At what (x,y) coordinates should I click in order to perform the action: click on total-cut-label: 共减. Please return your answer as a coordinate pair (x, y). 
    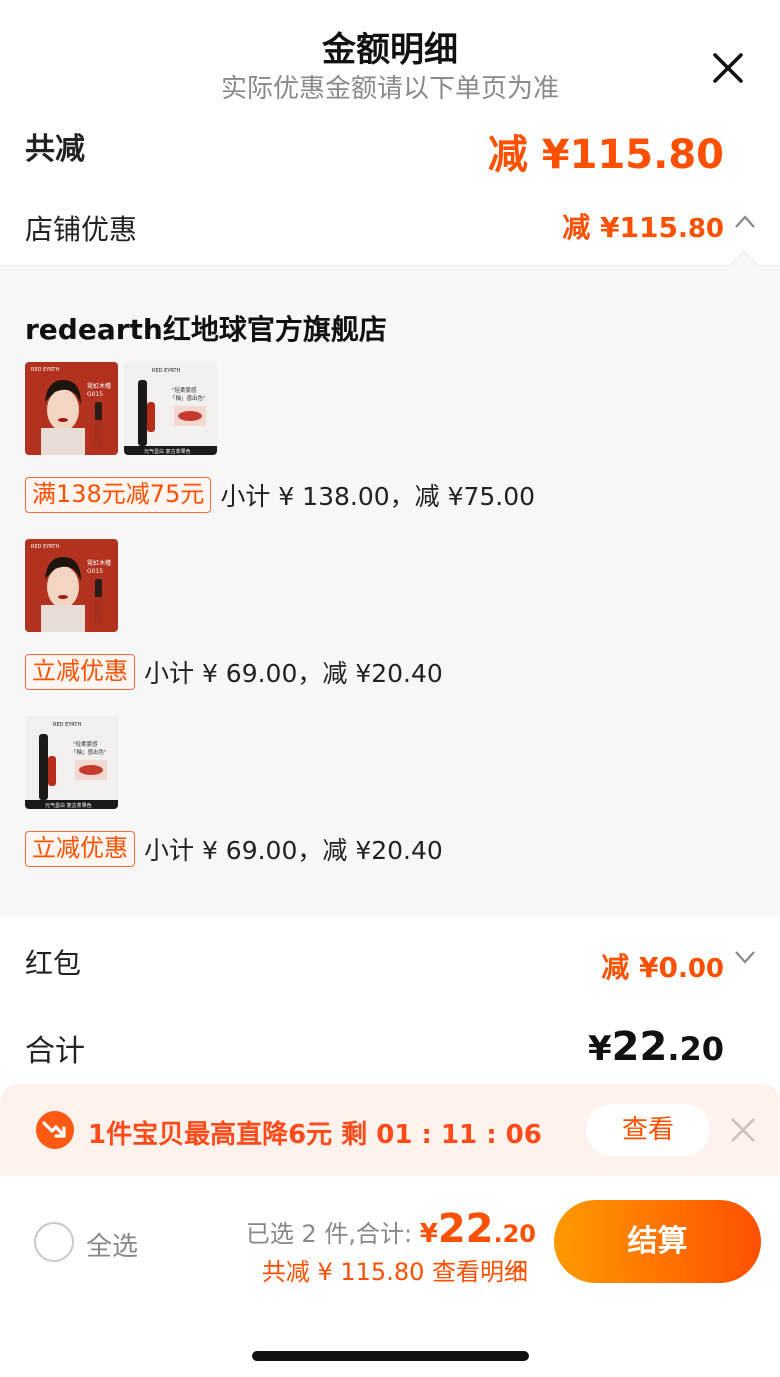
    Looking at the image, I should click on (55, 149).